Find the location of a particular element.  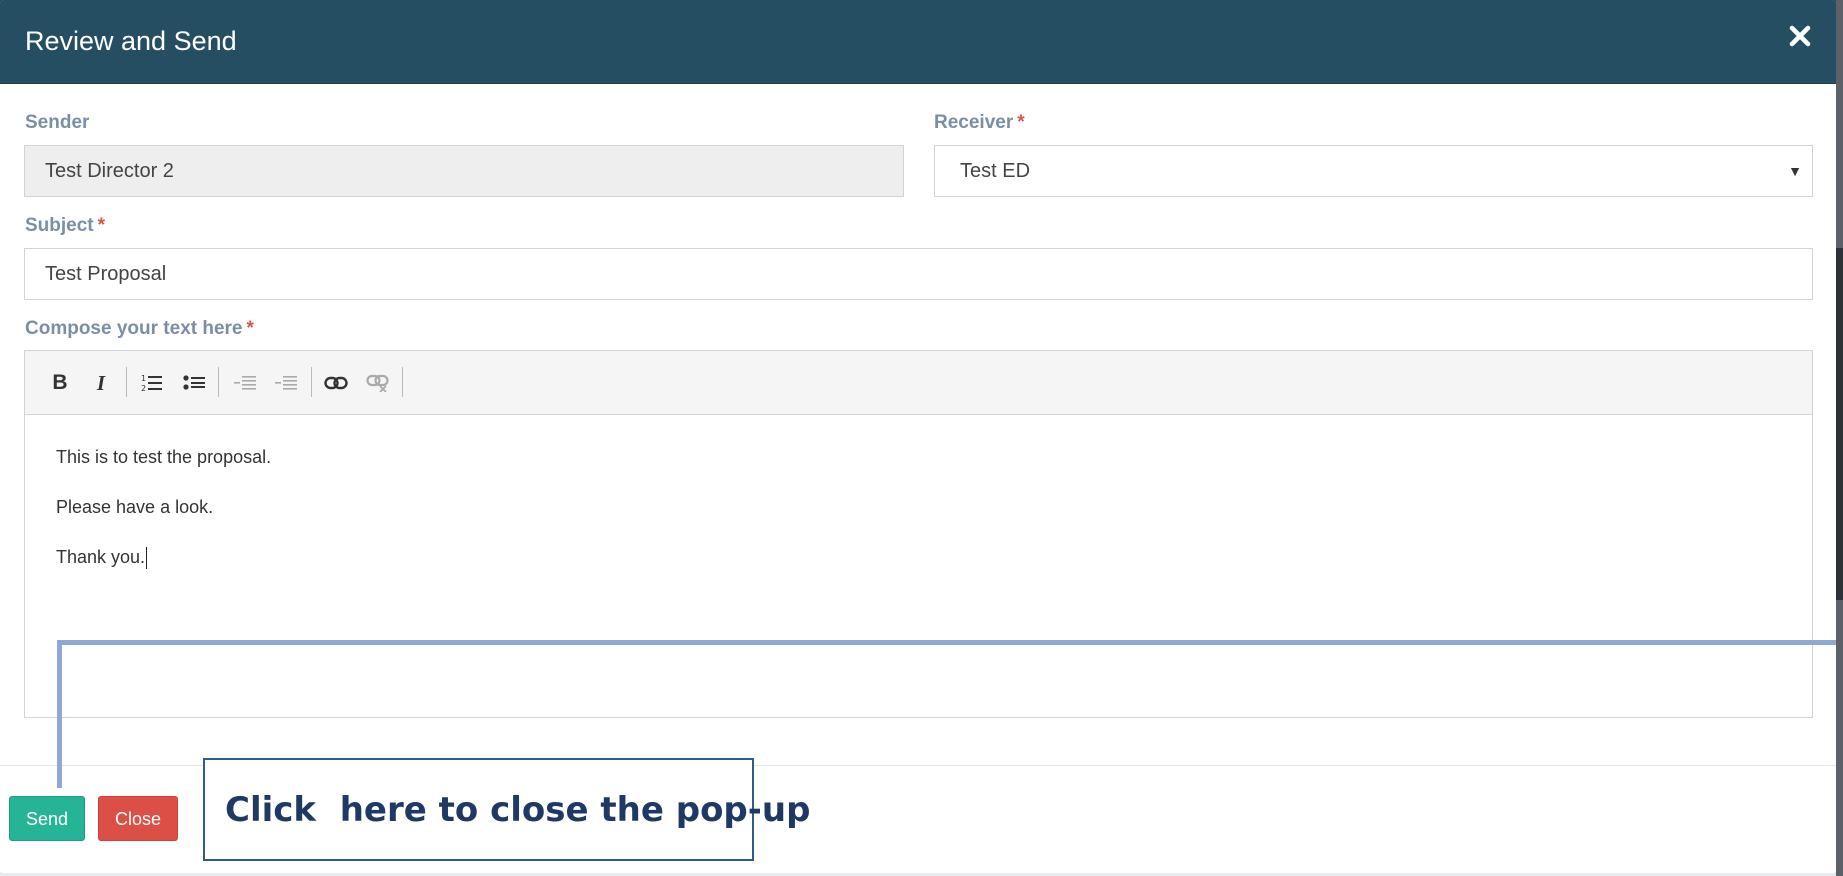

svg-text: 2 is located at coordinates (143, 388).